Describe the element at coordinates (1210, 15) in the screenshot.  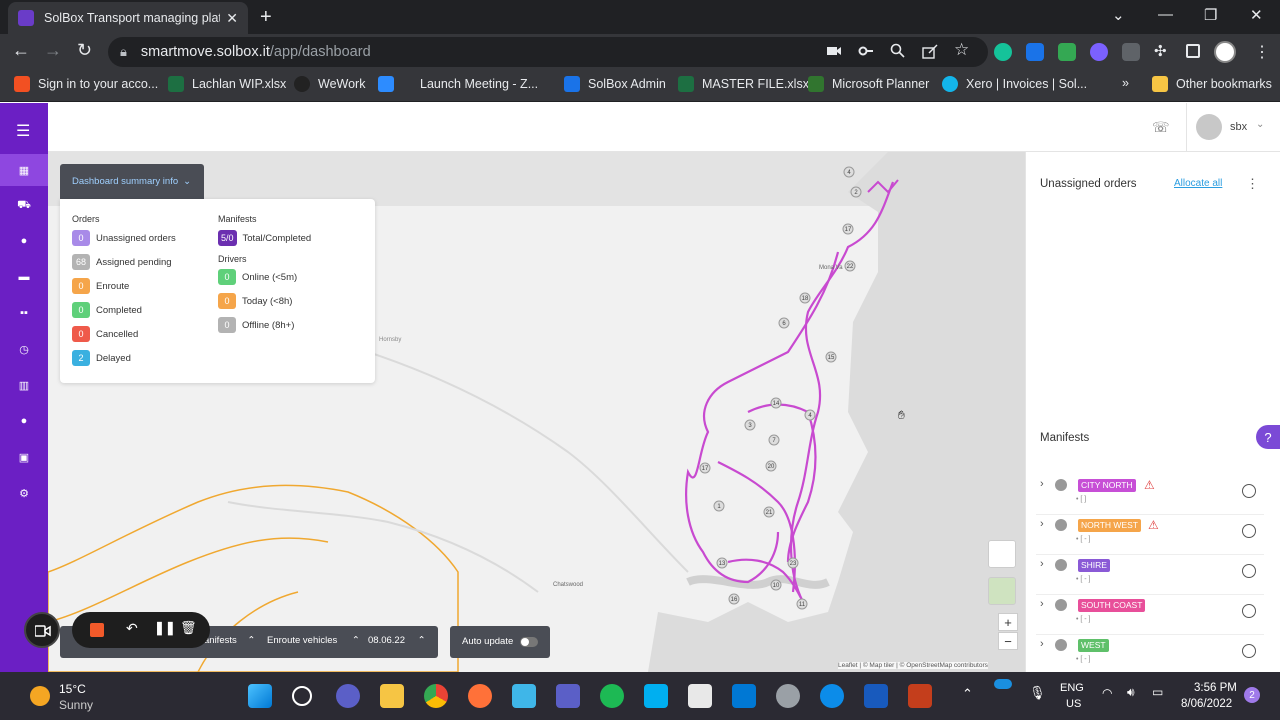
I see `restore-icon: ❐` at that location.